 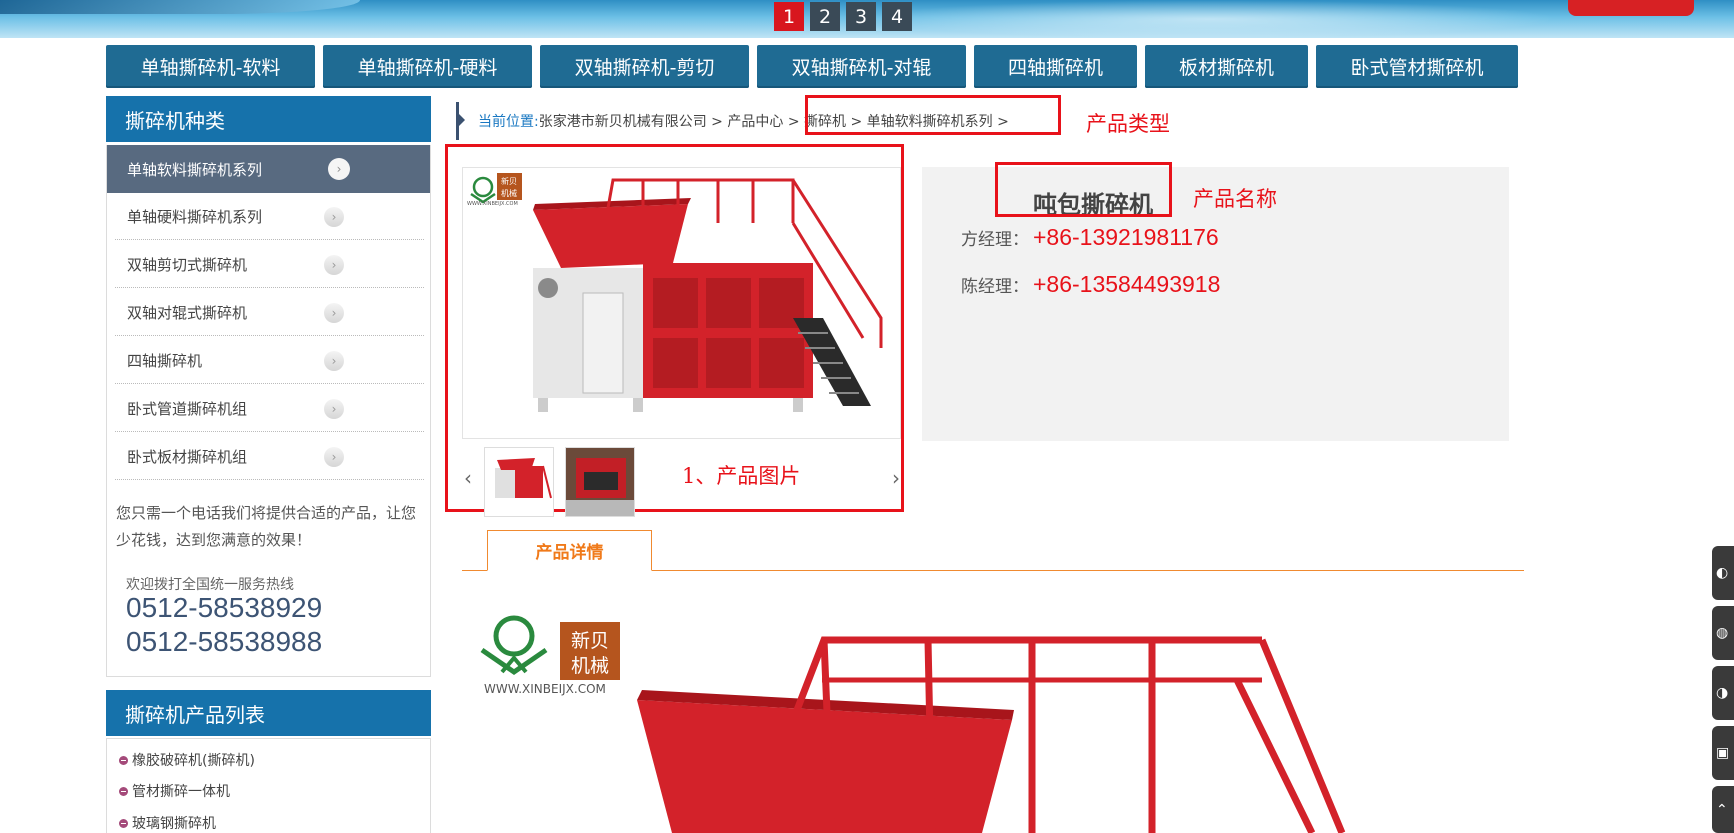 What do you see at coordinates (995, 240) in the screenshot?
I see `manager-label: 方经理：` at bounding box center [995, 240].